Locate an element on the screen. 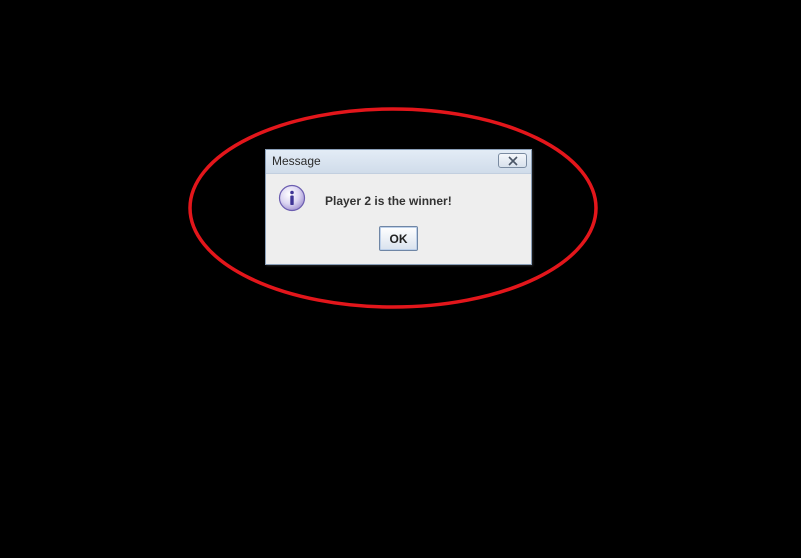 Image resolution: width=801 pixels, height=558 pixels. info-icon is located at coordinates (292, 198).